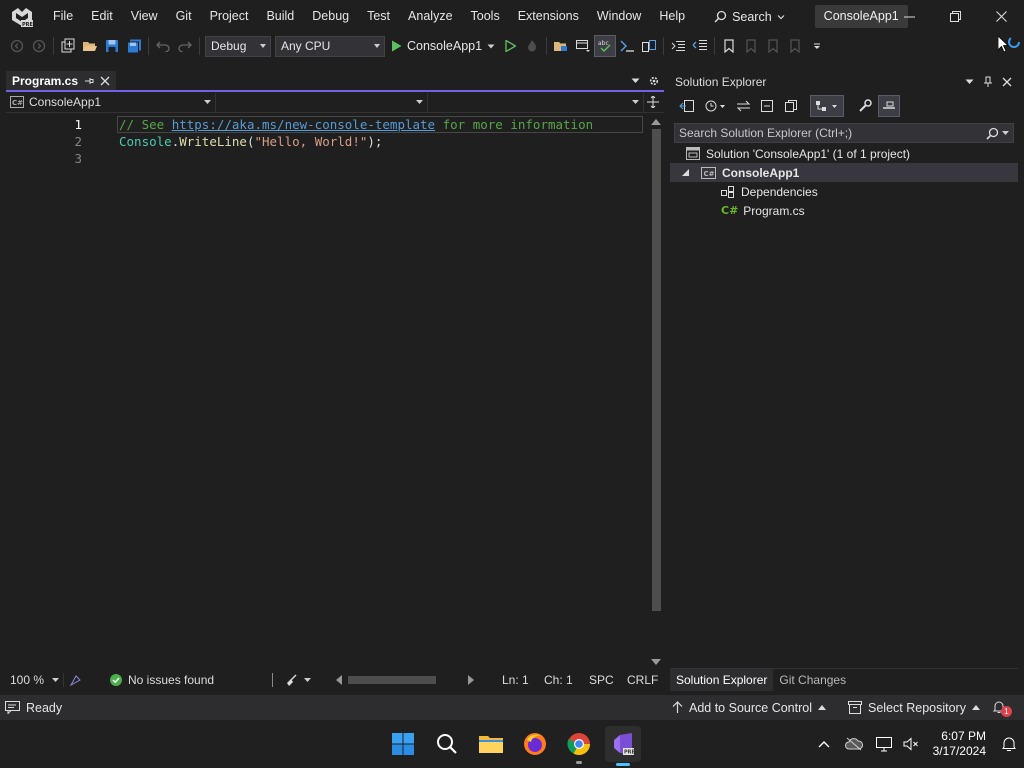 This screenshot has height=768, width=1024. Describe the element at coordinates (163, 46) in the screenshot. I see `undo-icon` at that location.